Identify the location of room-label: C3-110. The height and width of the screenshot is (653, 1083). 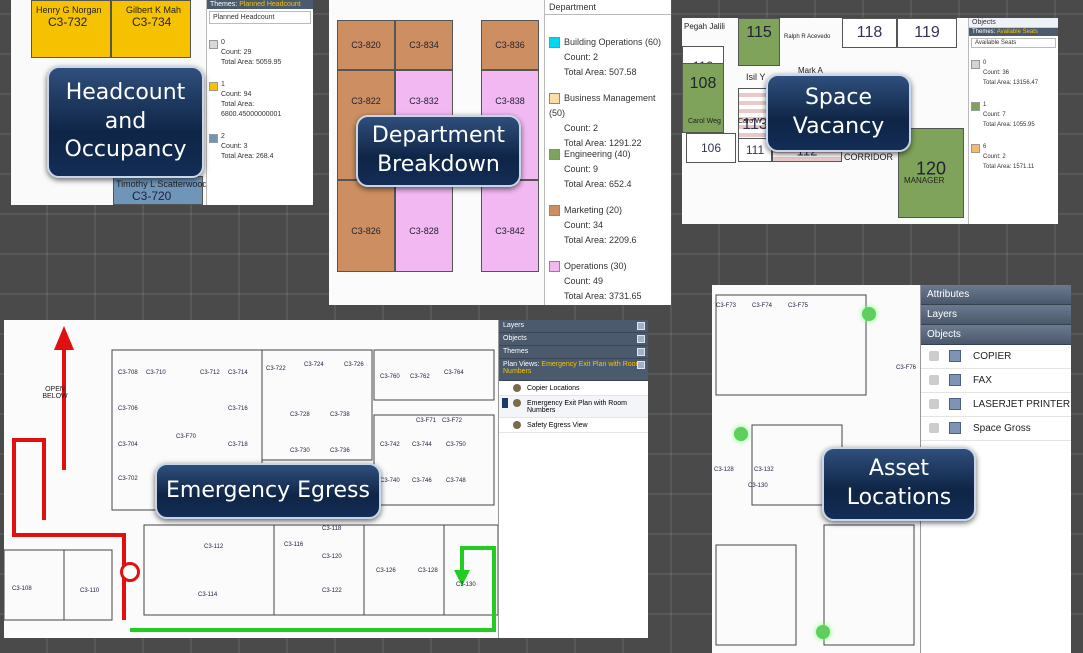
(89, 591).